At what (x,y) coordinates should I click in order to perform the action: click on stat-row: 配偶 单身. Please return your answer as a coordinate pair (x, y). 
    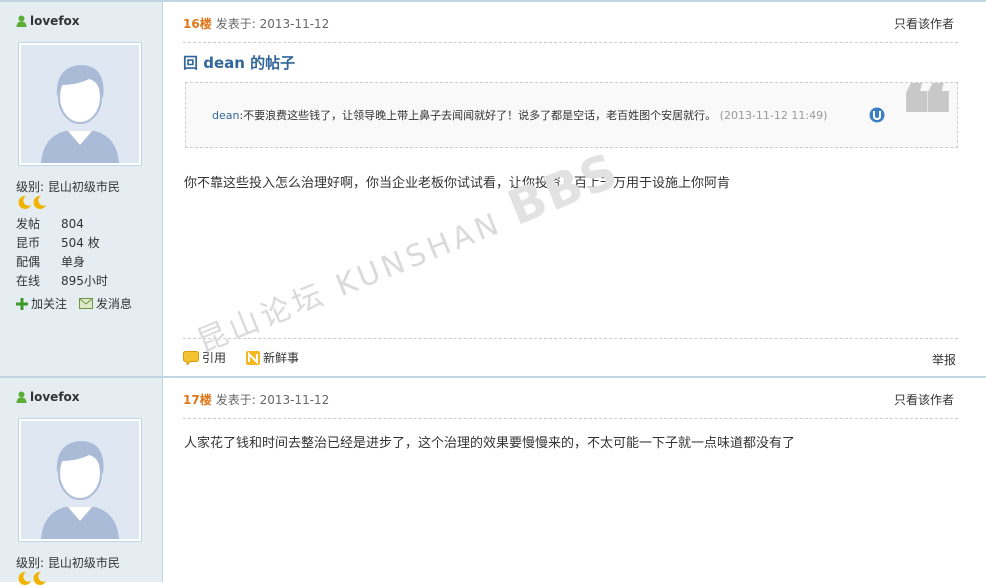
    Looking at the image, I should click on (62, 262).